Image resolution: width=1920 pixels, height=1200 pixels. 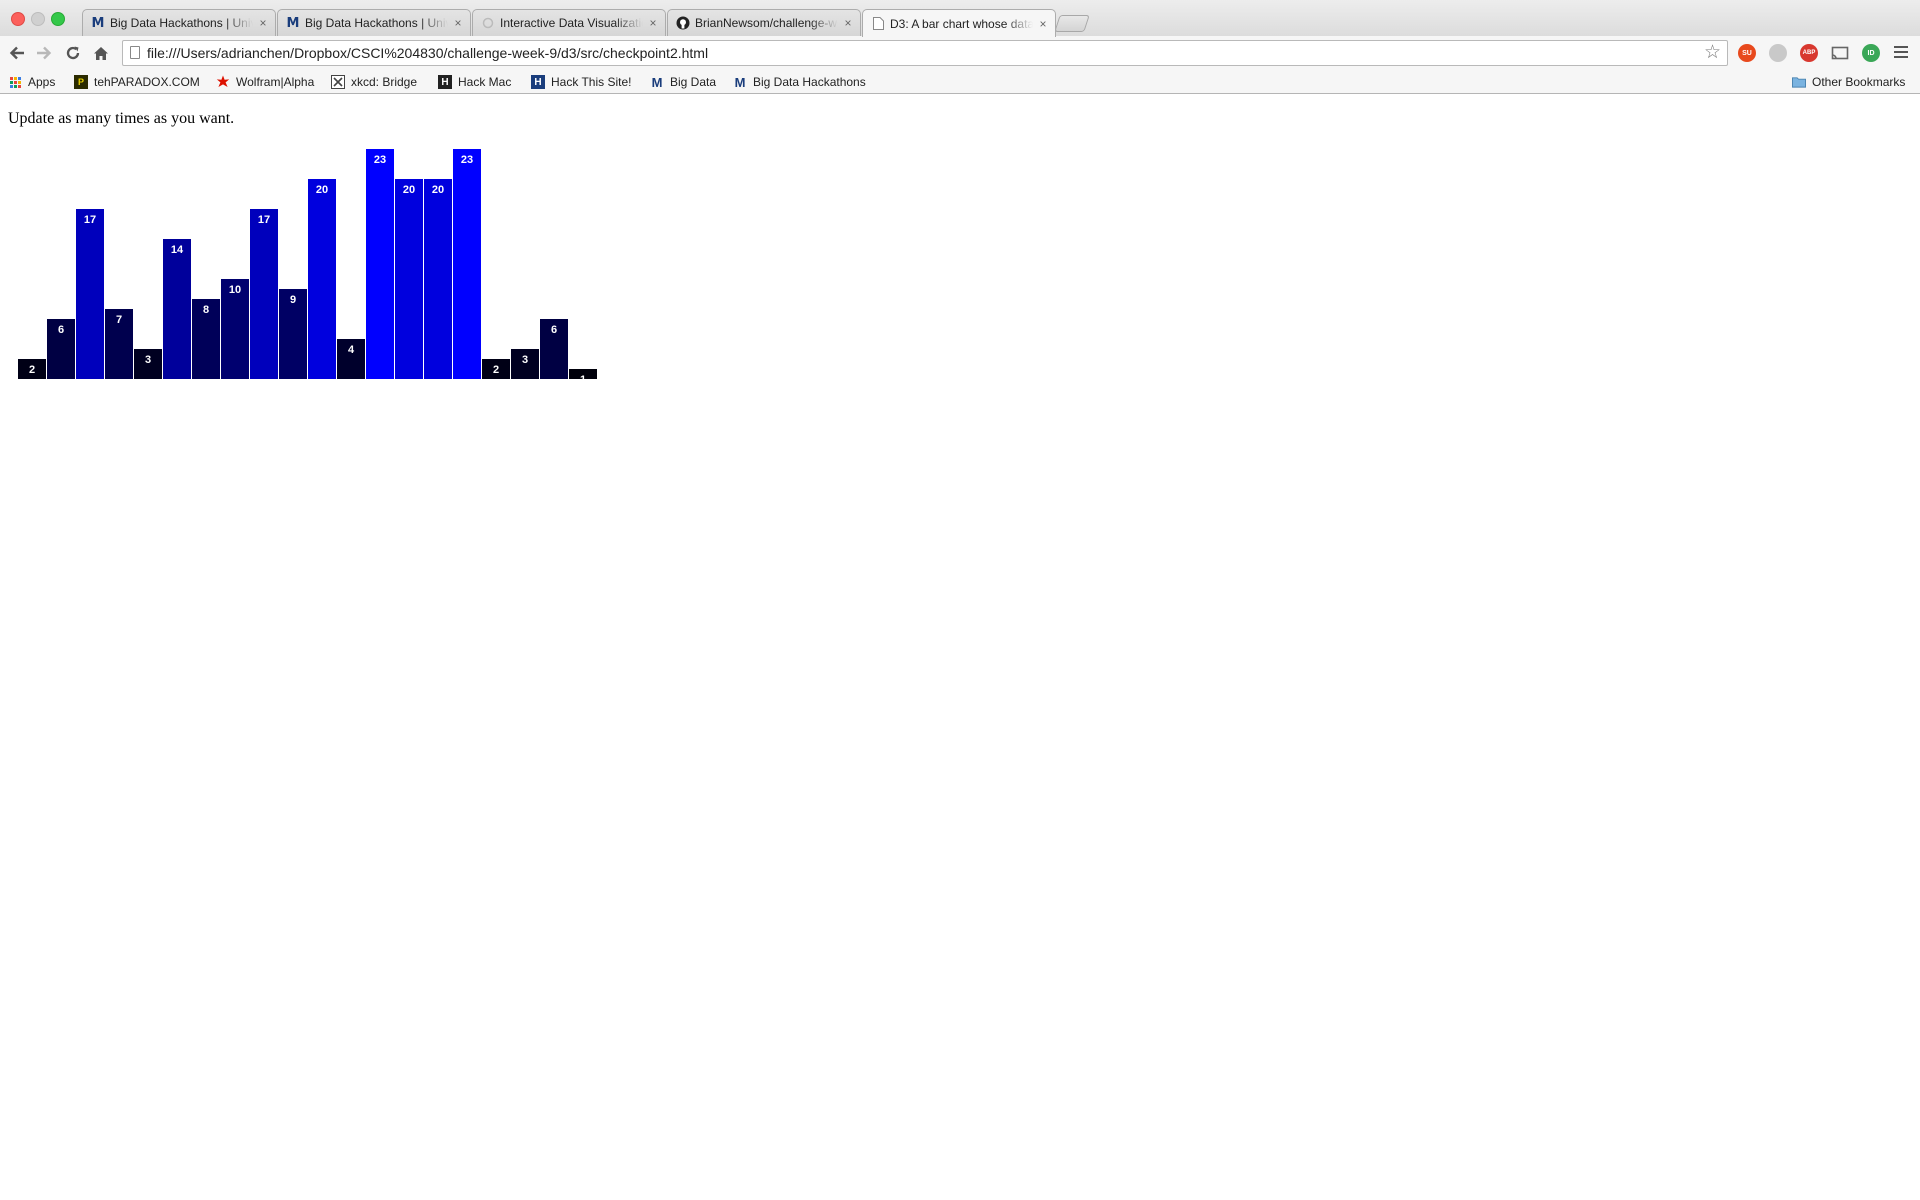 I want to click on apps-grid-icon, so click(x=15, y=82).